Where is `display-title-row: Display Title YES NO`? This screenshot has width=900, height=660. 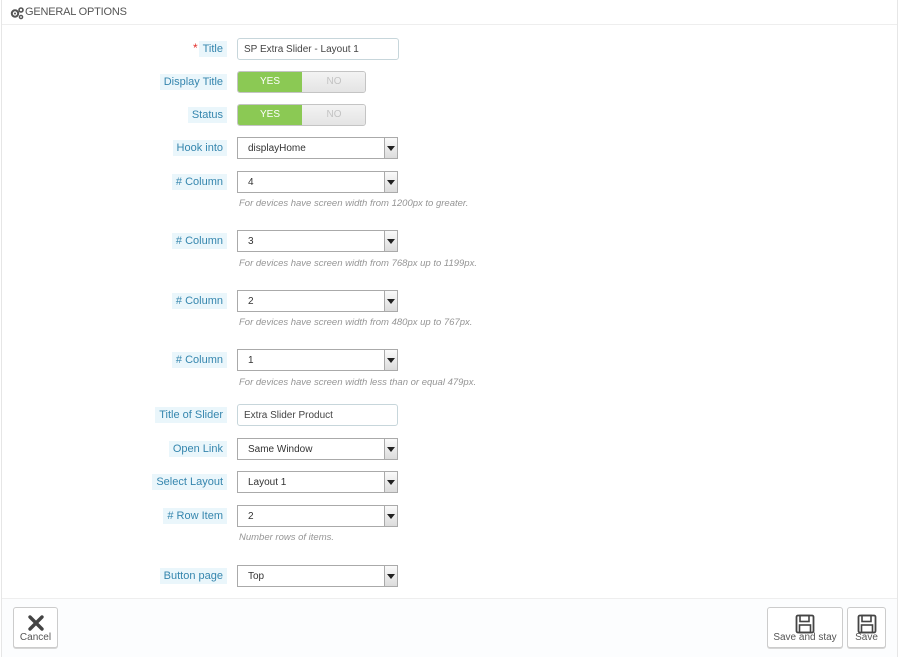
display-title-row: Display Title YES NO is located at coordinates (449, 82).